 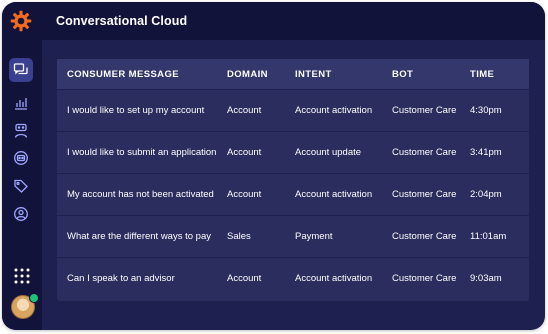 I want to click on nav-agents, so click(x=21, y=131).